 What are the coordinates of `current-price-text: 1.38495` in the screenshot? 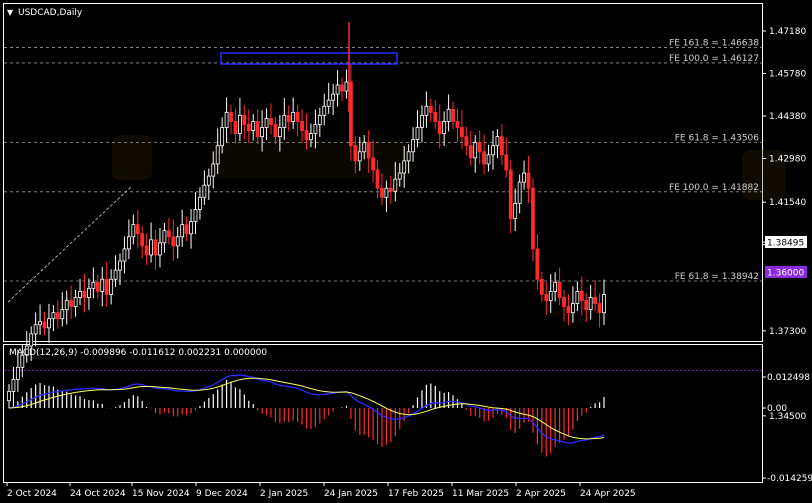 It's located at (785, 244).